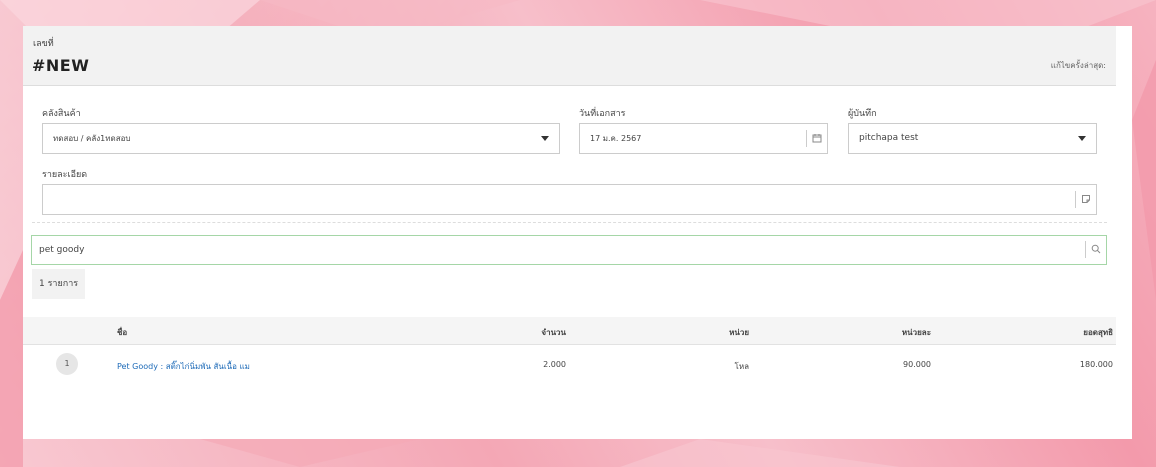 This screenshot has width=1156, height=467. I want to click on calendar-icon, so click(816, 138).